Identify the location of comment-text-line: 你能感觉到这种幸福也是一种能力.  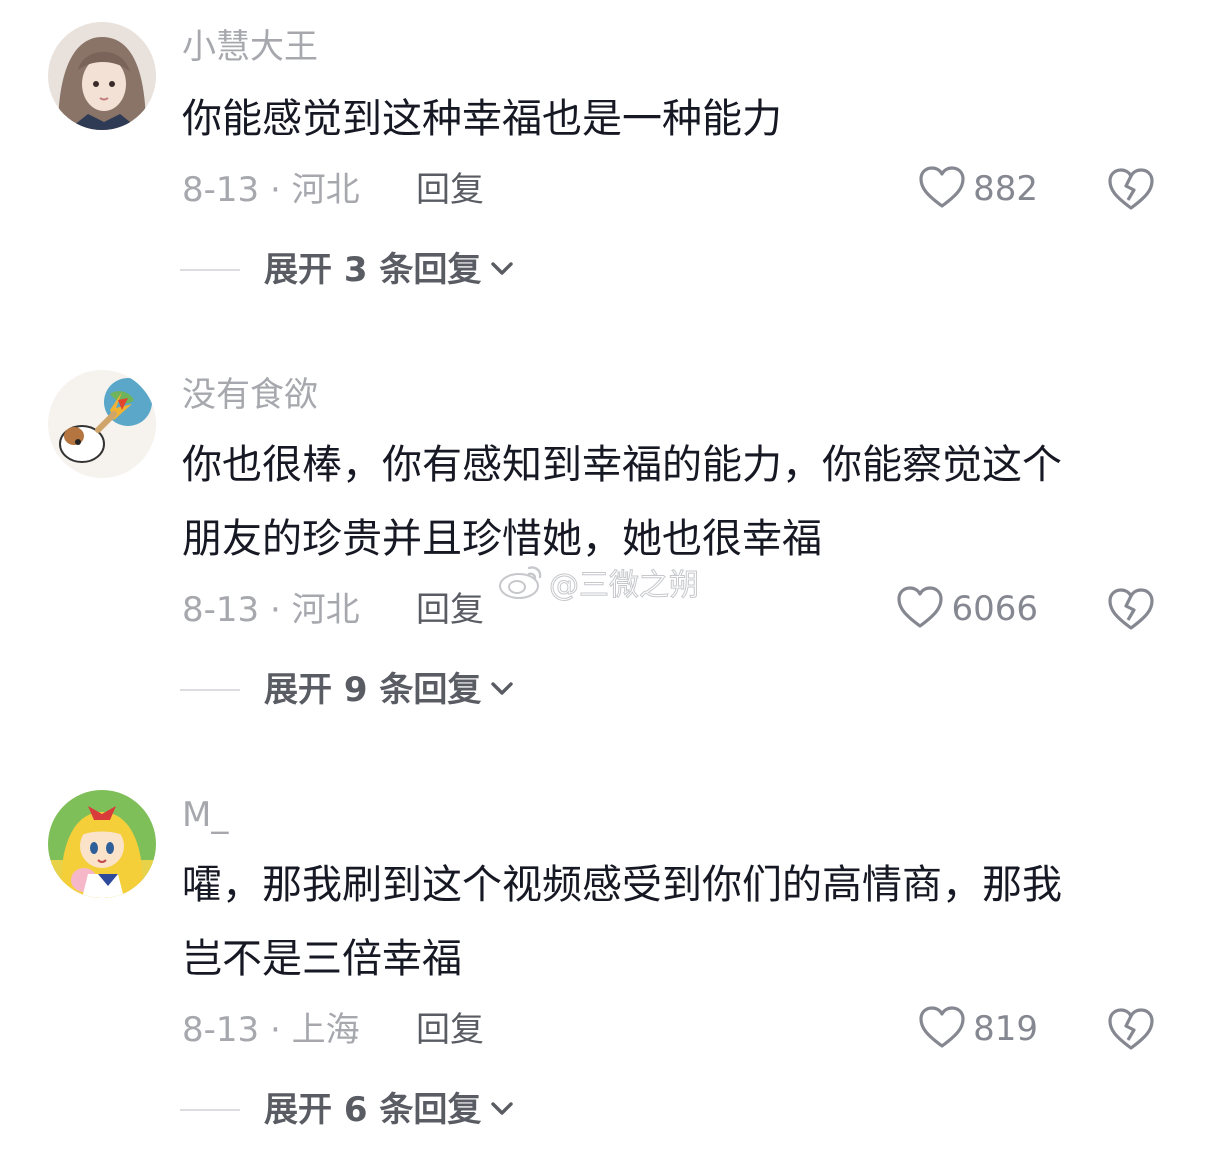
(482, 119).